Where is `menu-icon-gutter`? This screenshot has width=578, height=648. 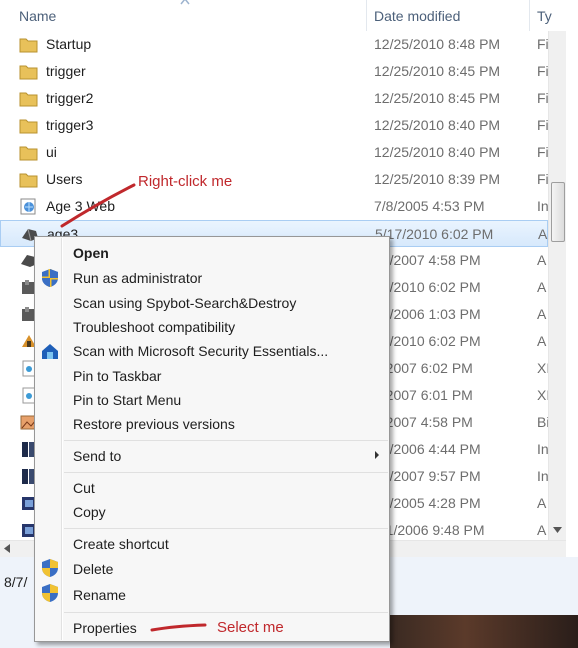 menu-icon-gutter is located at coordinates (62, 439).